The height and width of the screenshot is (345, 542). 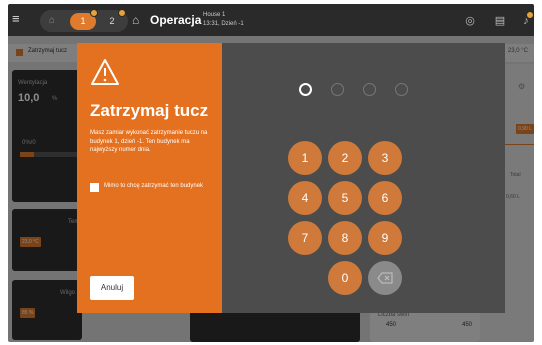 What do you see at coordinates (159, 186) in the screenshot?
I see `confirm-checkbox-label: Mimo to chcę zatrzymać ten budynek` at bounding box center [159, 186].